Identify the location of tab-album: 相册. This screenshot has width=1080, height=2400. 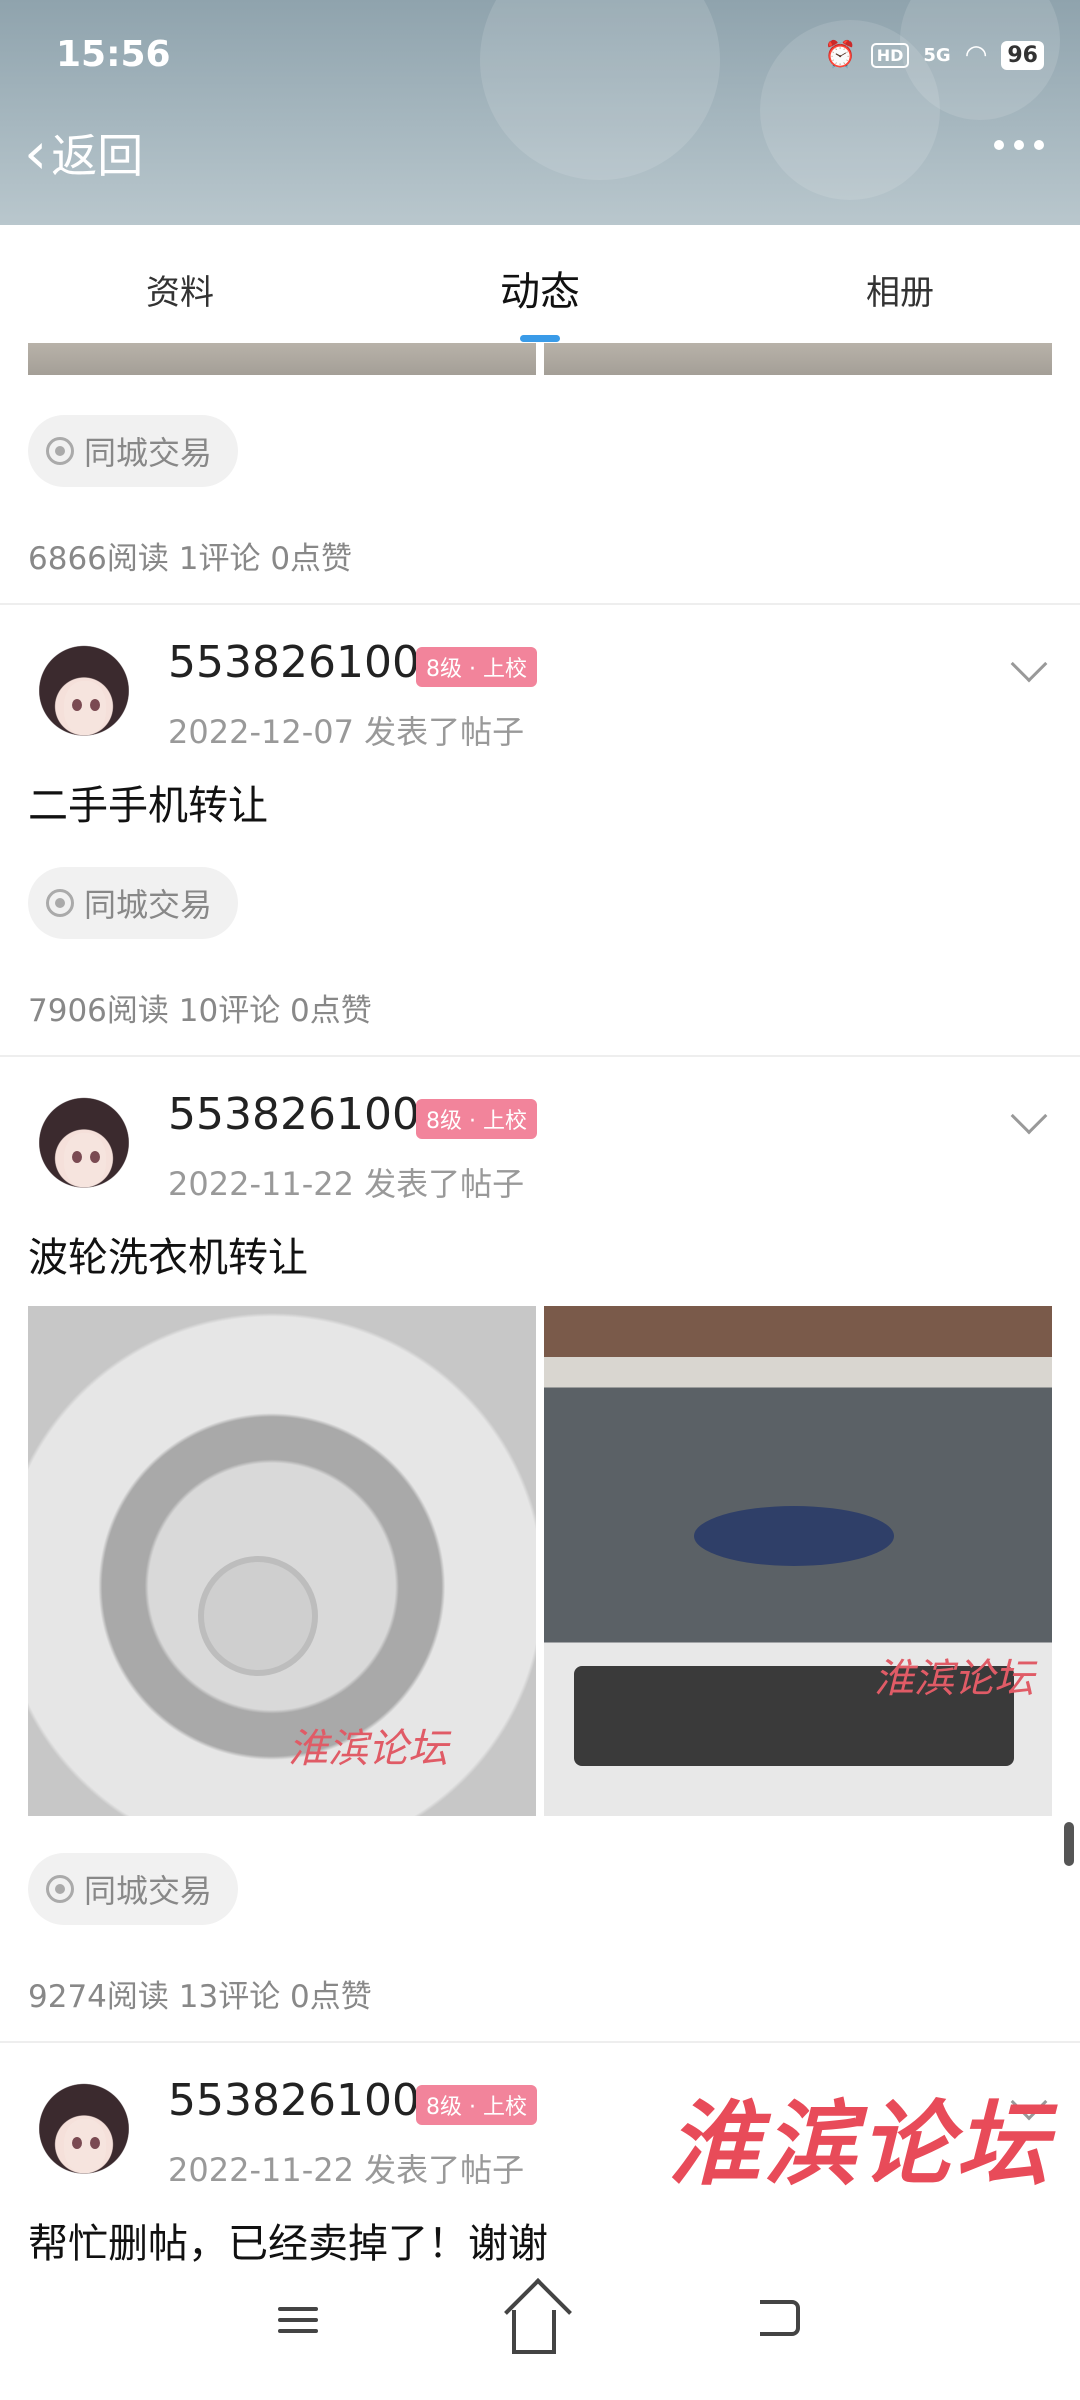
(900, 289).